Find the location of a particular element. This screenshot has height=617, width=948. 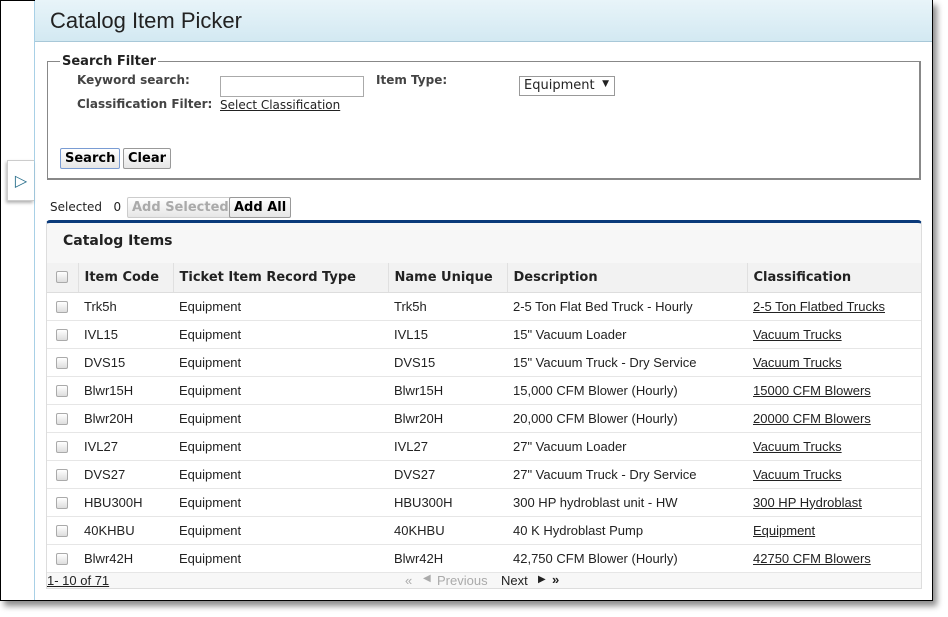

classification-link: 20000 CFM Blowers is located at coordinates (812, 418).